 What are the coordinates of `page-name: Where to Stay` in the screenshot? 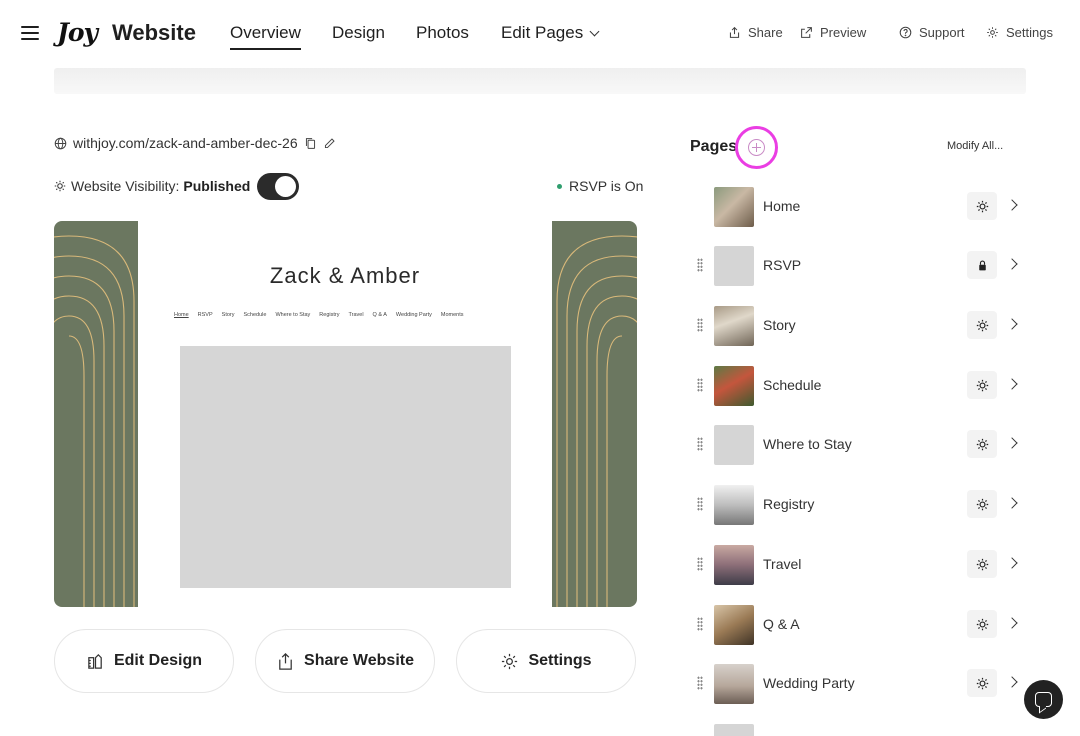 It's located at (807, 444).